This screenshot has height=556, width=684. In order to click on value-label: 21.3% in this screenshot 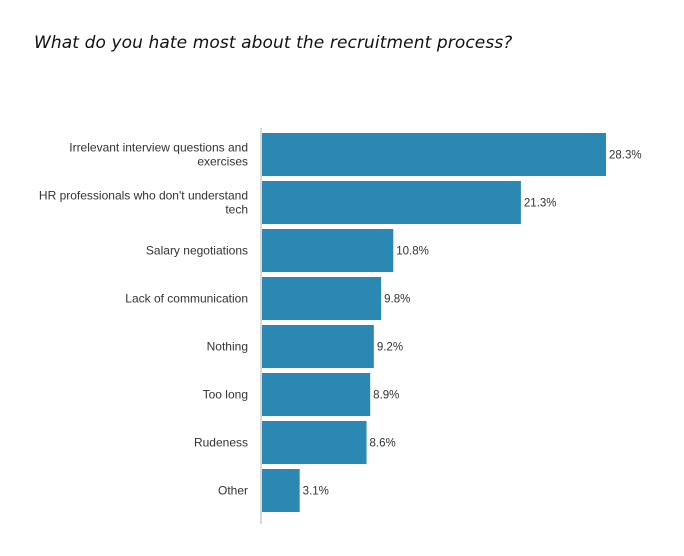, I will do `click(540, 204)`.